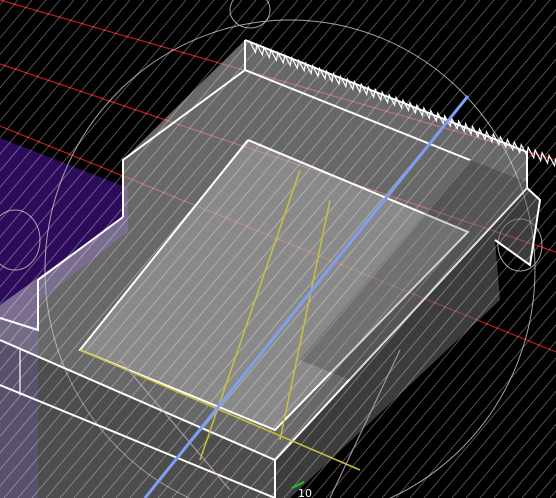 This screenshot has height=498, width=556. What do you see at coordinates (552, 494) in the screenshot?
I see `hatch-line` at bounding box center [552, 494].